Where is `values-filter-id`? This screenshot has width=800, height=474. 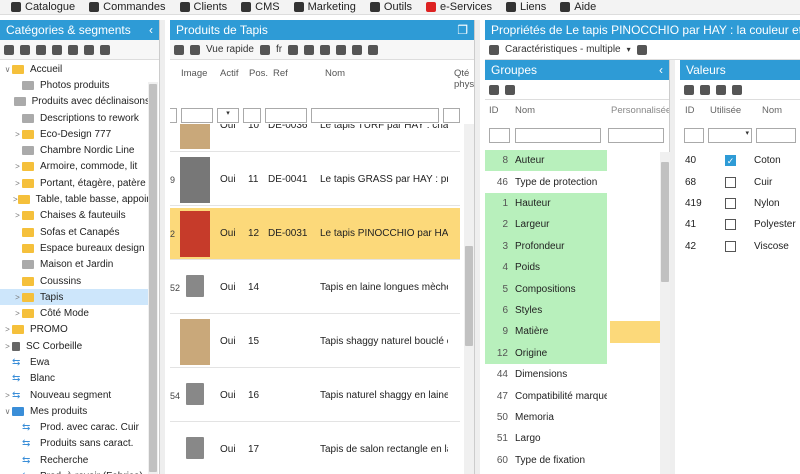
values-filter-id is located at coordinates (694, 135).